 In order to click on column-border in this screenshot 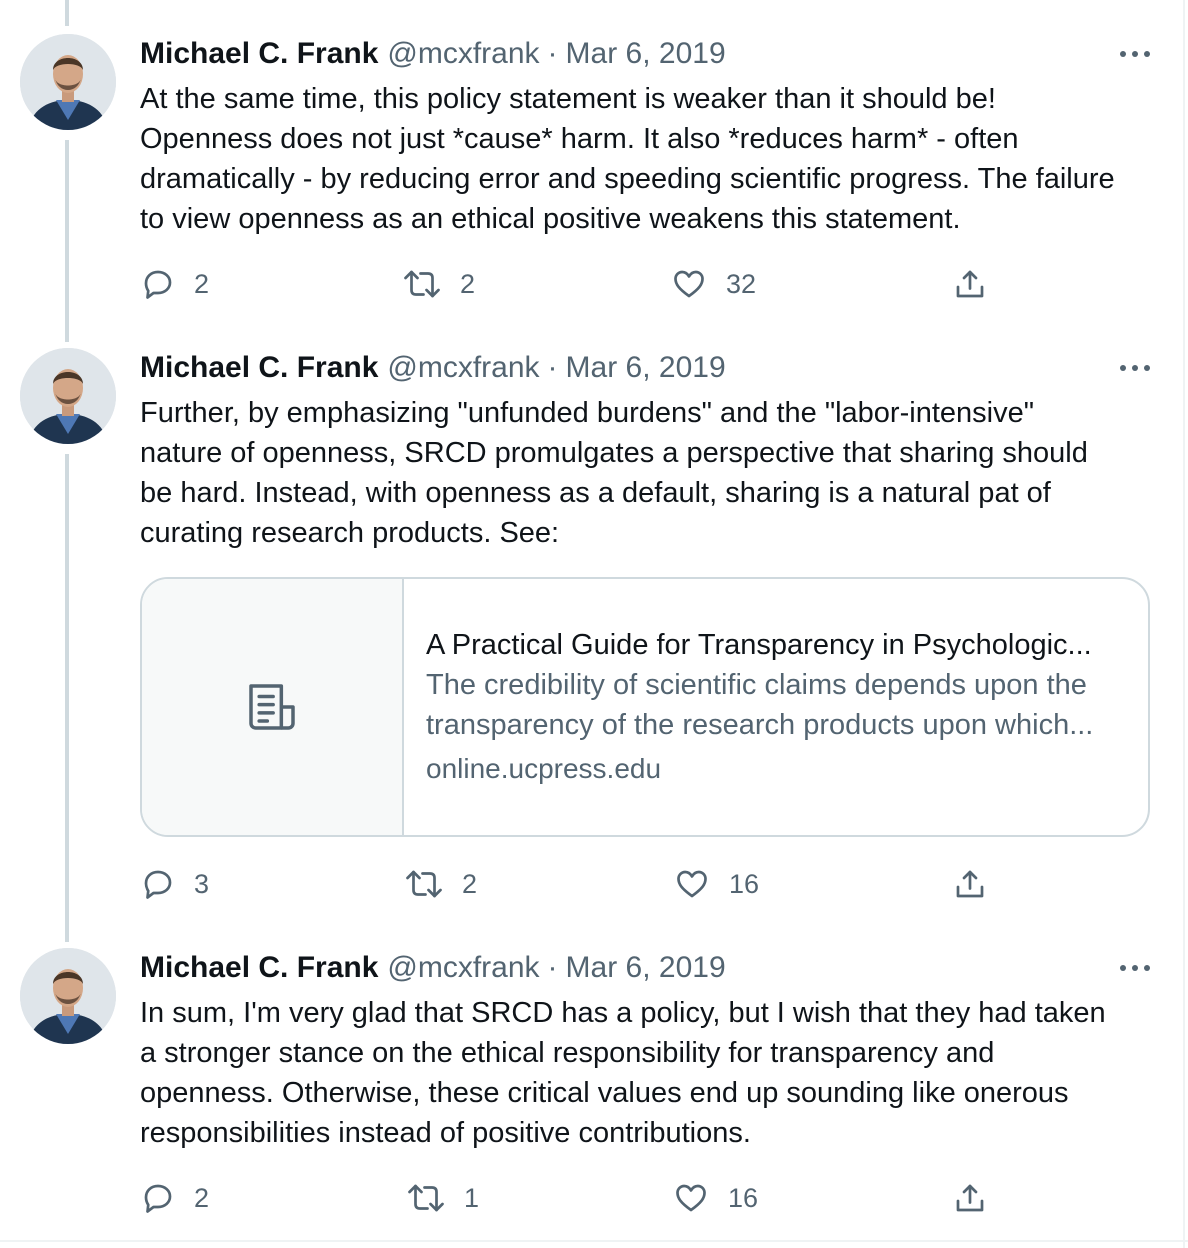, I will do `click(1184, 624)`.